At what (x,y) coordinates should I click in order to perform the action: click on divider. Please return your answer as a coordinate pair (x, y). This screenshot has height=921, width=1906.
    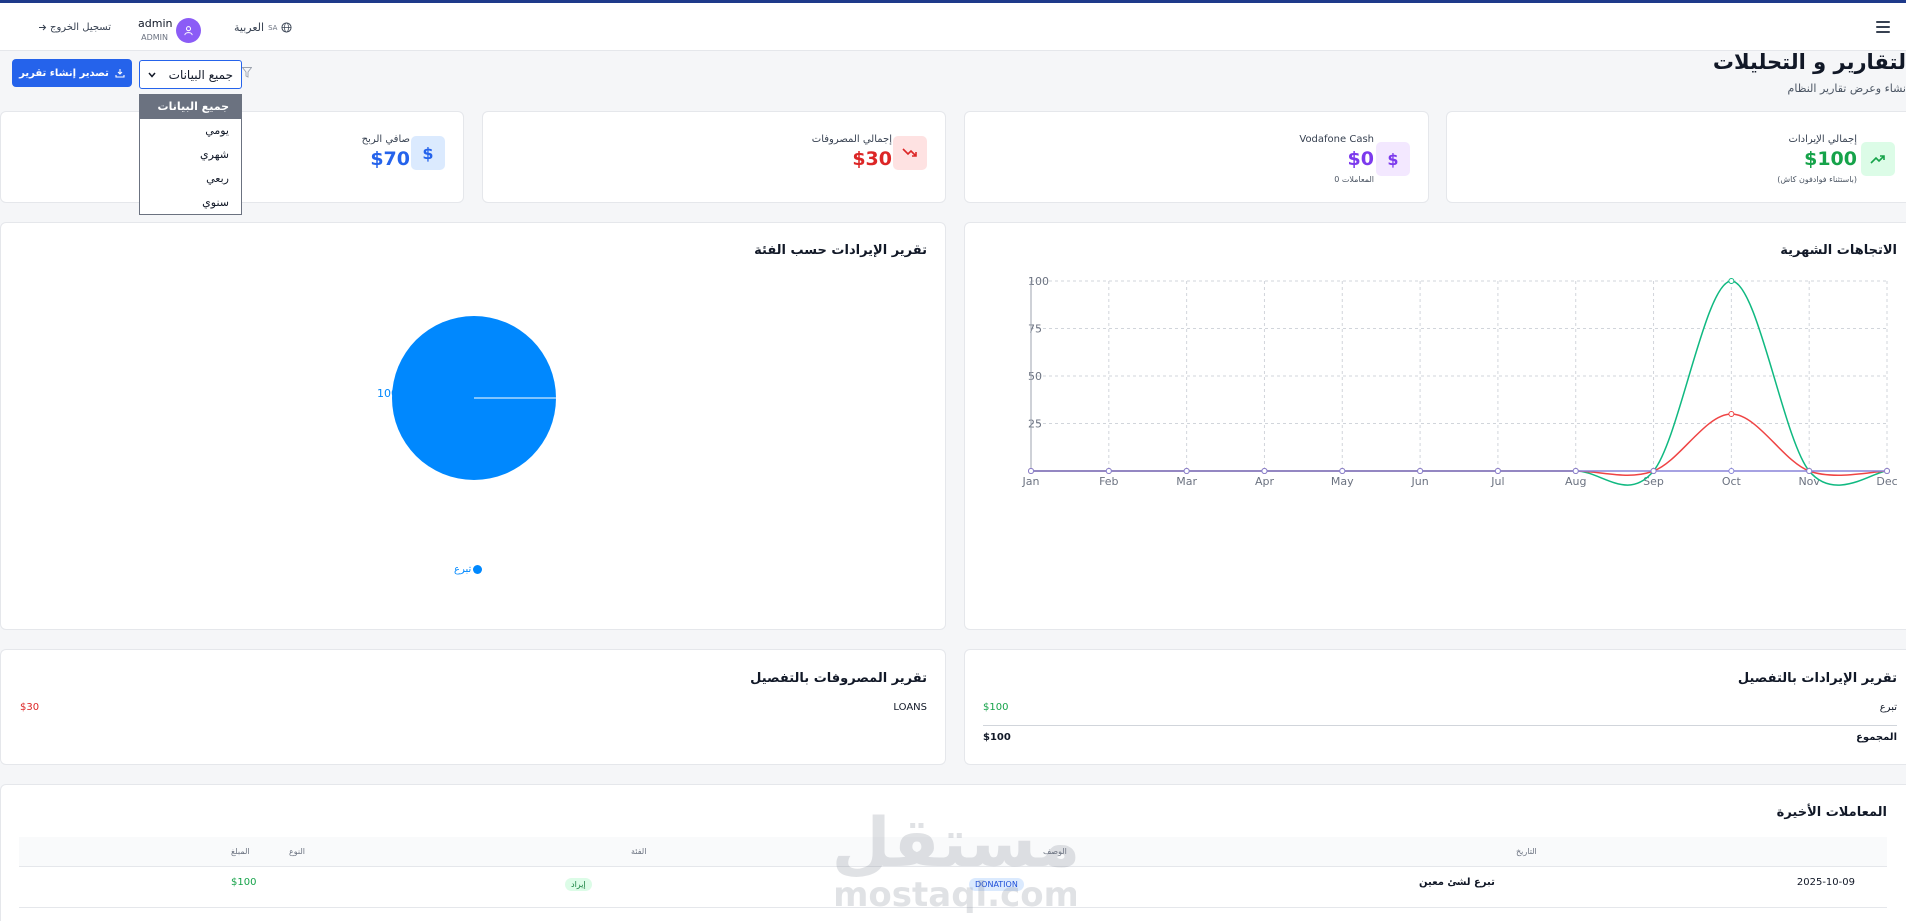
    Looking at the image, I should click on (1440, 725).